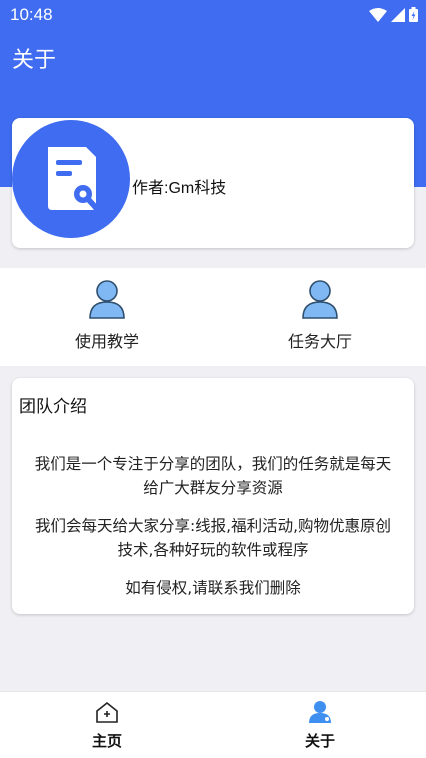 Image resolution: width=426 pixels, height=758 pixels. I want to click on status-icons, so click(393, 14).